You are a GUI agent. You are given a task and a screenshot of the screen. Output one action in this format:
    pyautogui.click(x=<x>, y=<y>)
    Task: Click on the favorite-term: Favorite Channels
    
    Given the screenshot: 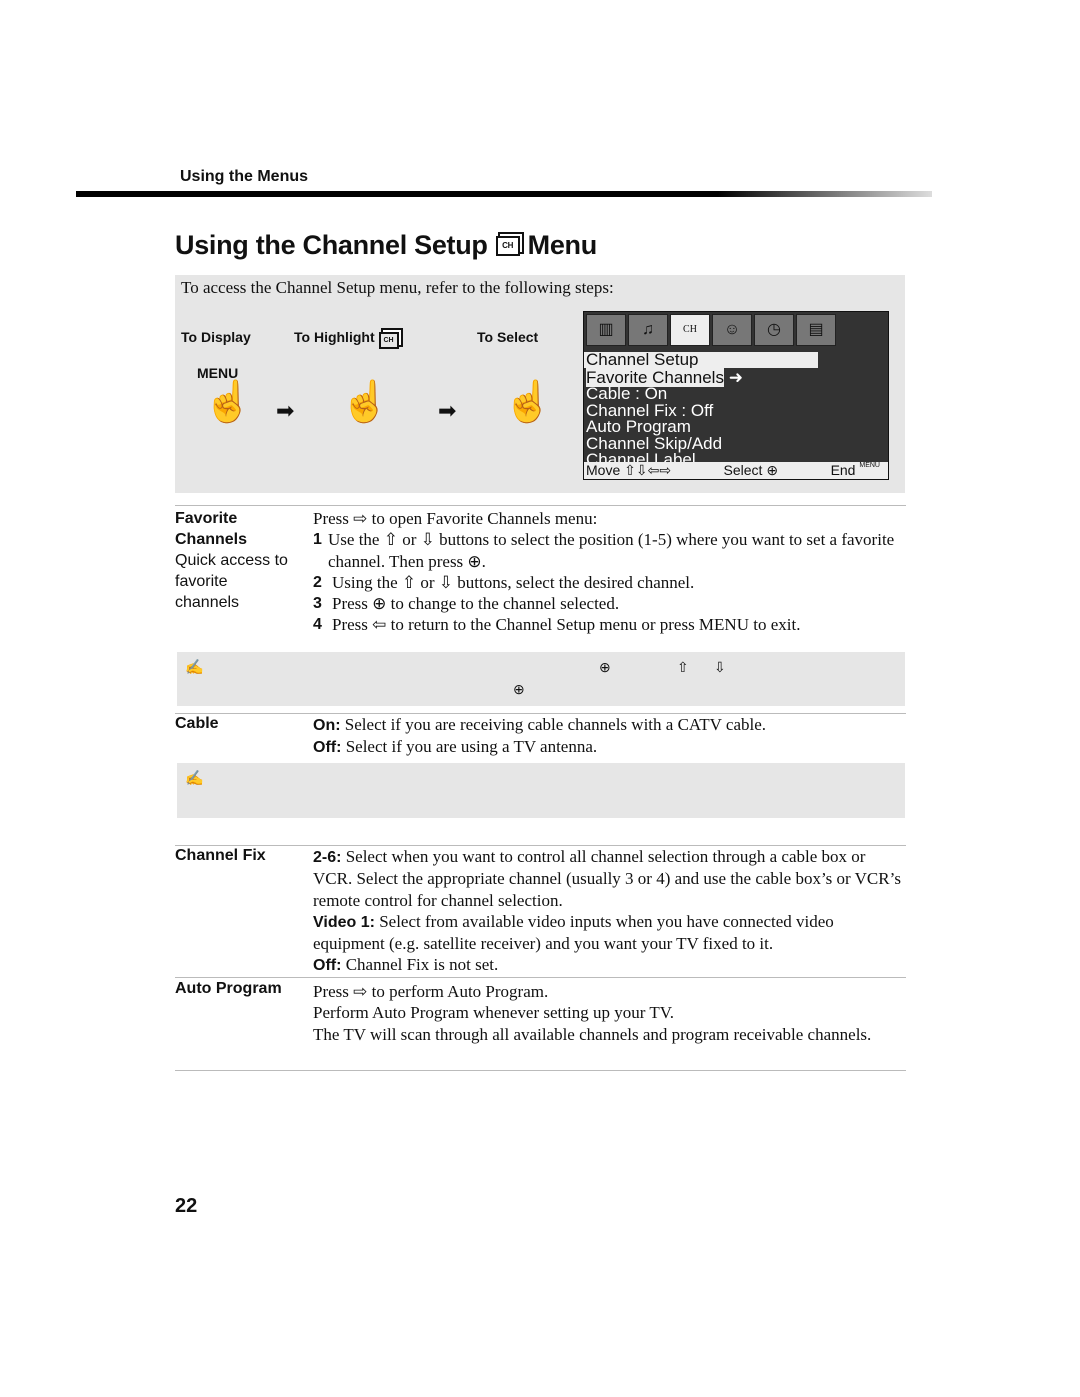 What is the action you would take?
    pyautogui.click(x=211, y=529)
    